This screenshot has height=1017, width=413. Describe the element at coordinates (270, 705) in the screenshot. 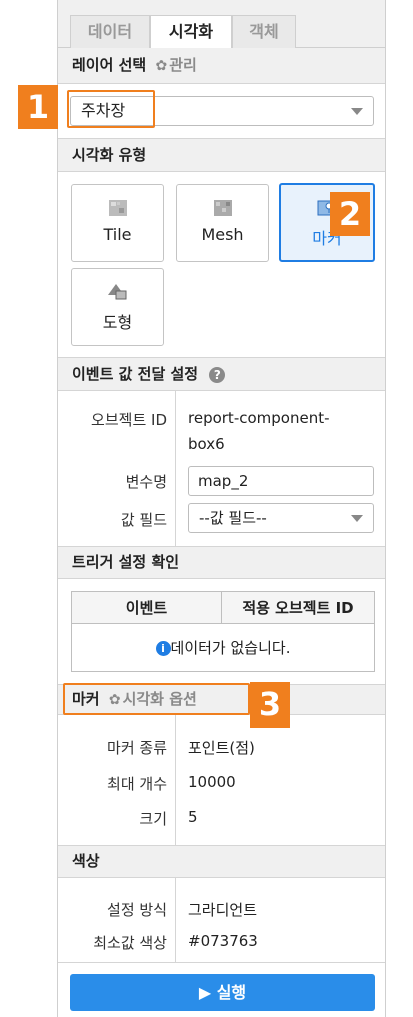

I see `callout-badge-3: 3` at that location.